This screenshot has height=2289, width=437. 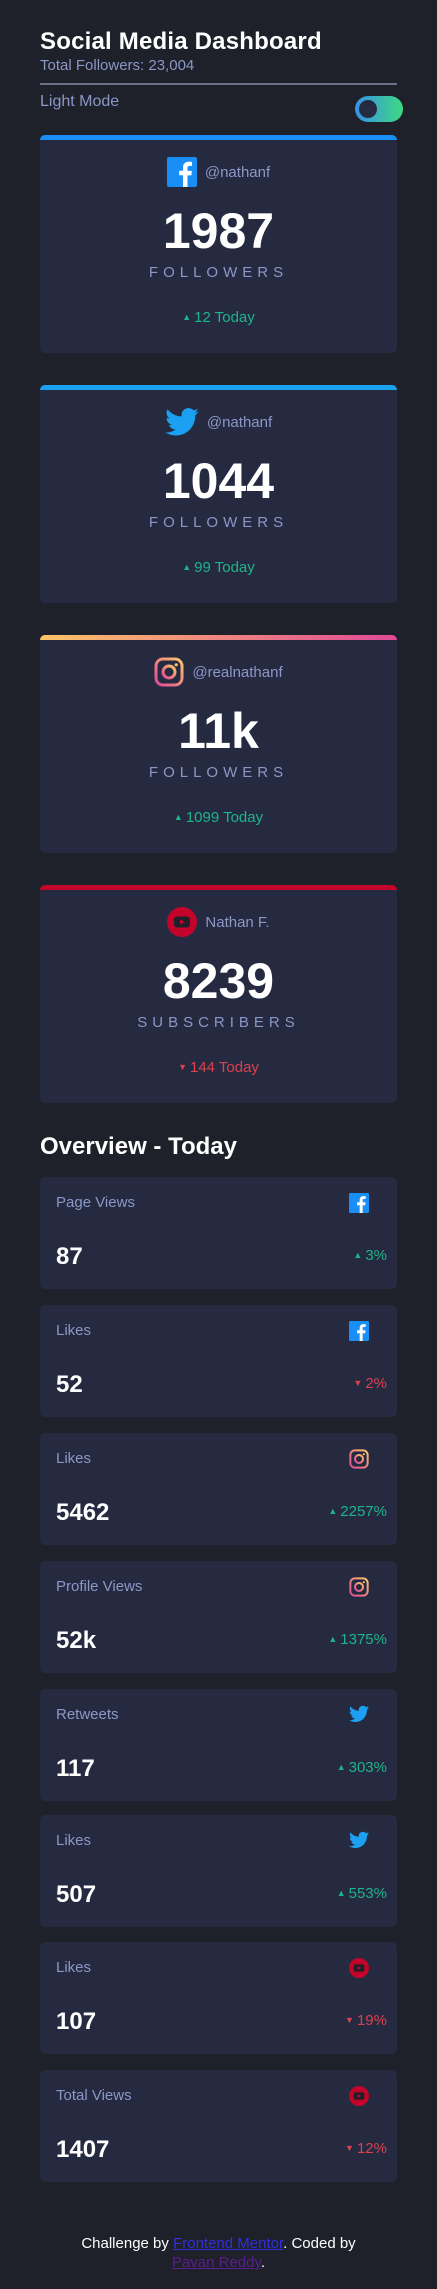 What do you see at coordinates (218, 1361) in the screenshot?
I see `overview-card: Likes 52 ▼ 2%` at bounding box center [218, 1361].